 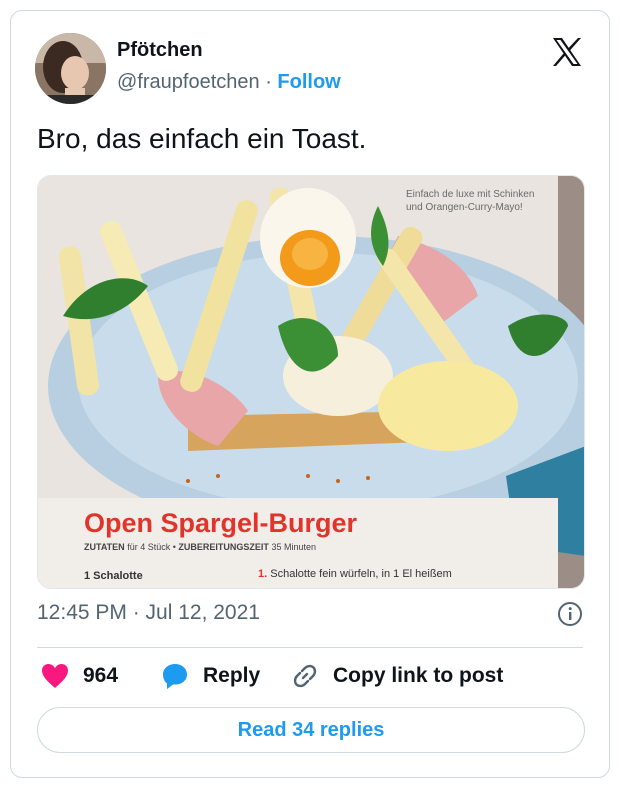 I want to click on author-handle-row: @fraupfoetchen · Follow, so click(x=229, y=82).